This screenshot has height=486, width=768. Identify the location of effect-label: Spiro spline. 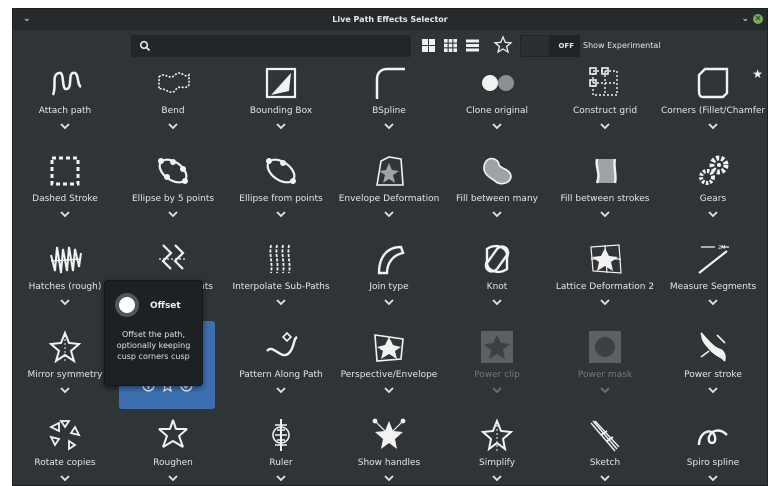
(713, 463).